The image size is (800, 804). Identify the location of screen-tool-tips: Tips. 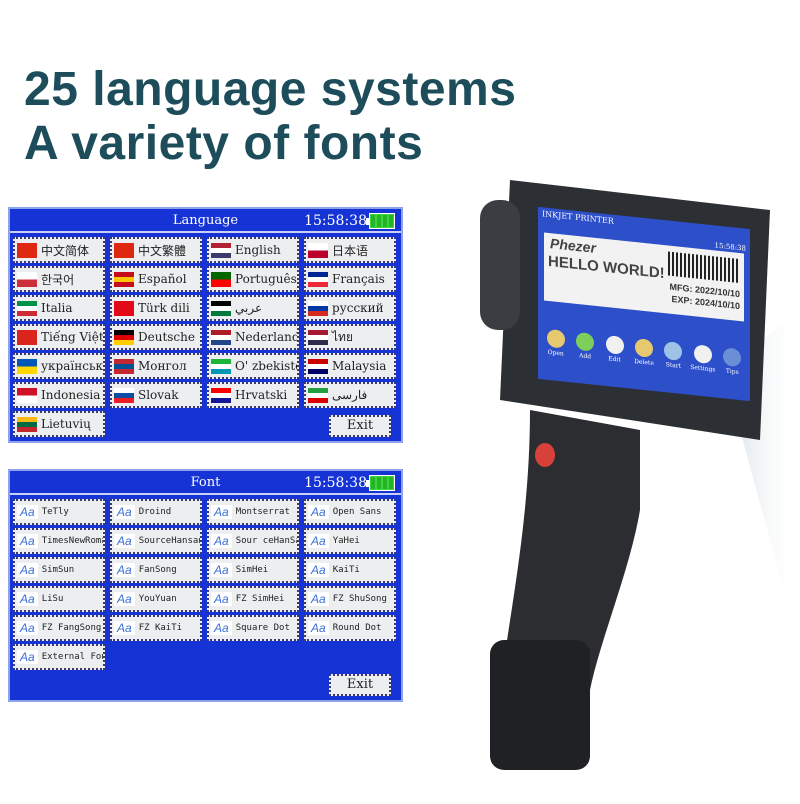
(732, 362).